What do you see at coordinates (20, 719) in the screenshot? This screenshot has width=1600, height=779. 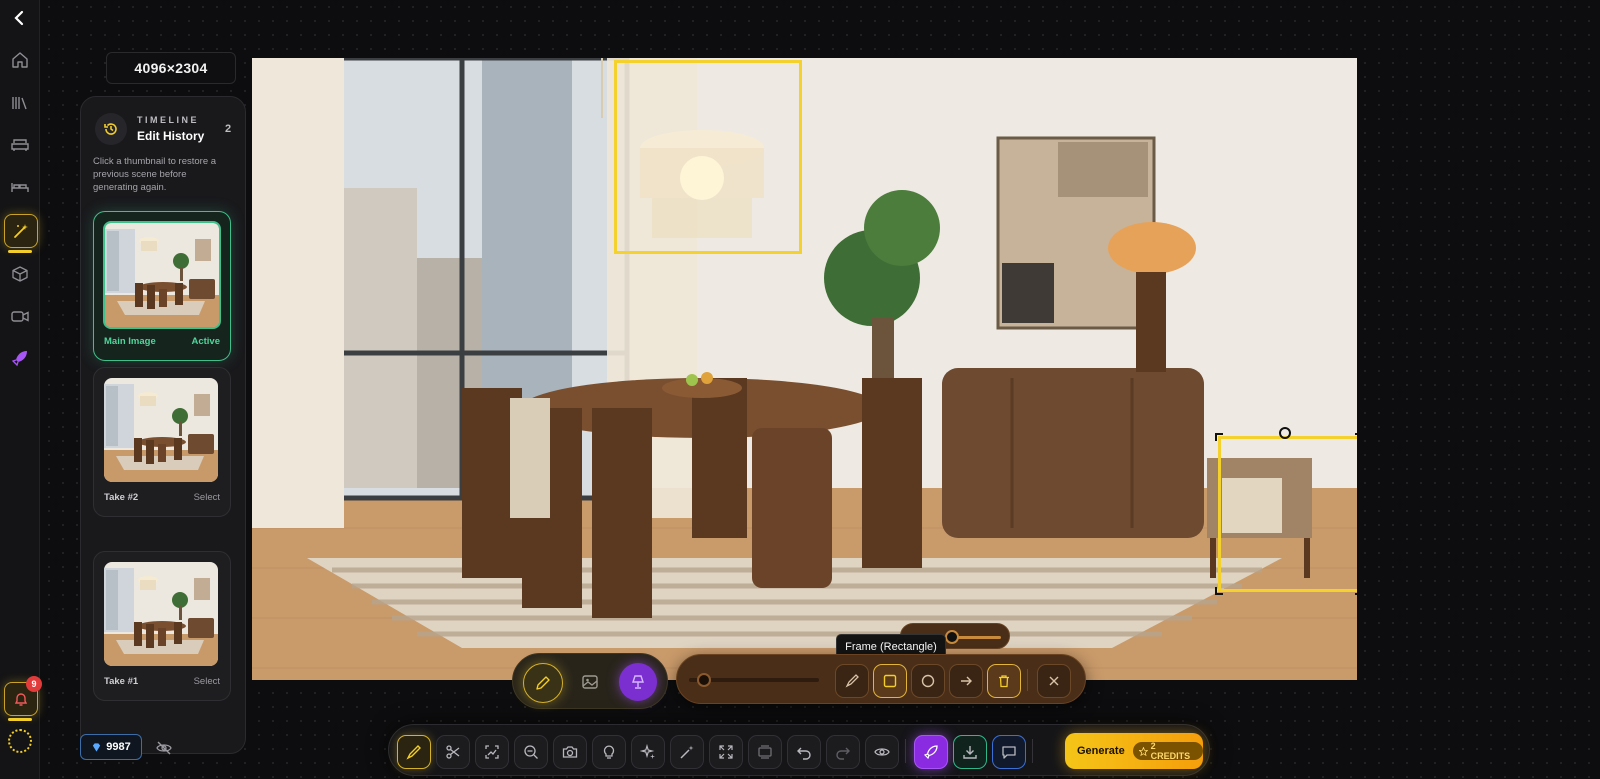 I see `notification-indicator` at bounding box center [20, 719].